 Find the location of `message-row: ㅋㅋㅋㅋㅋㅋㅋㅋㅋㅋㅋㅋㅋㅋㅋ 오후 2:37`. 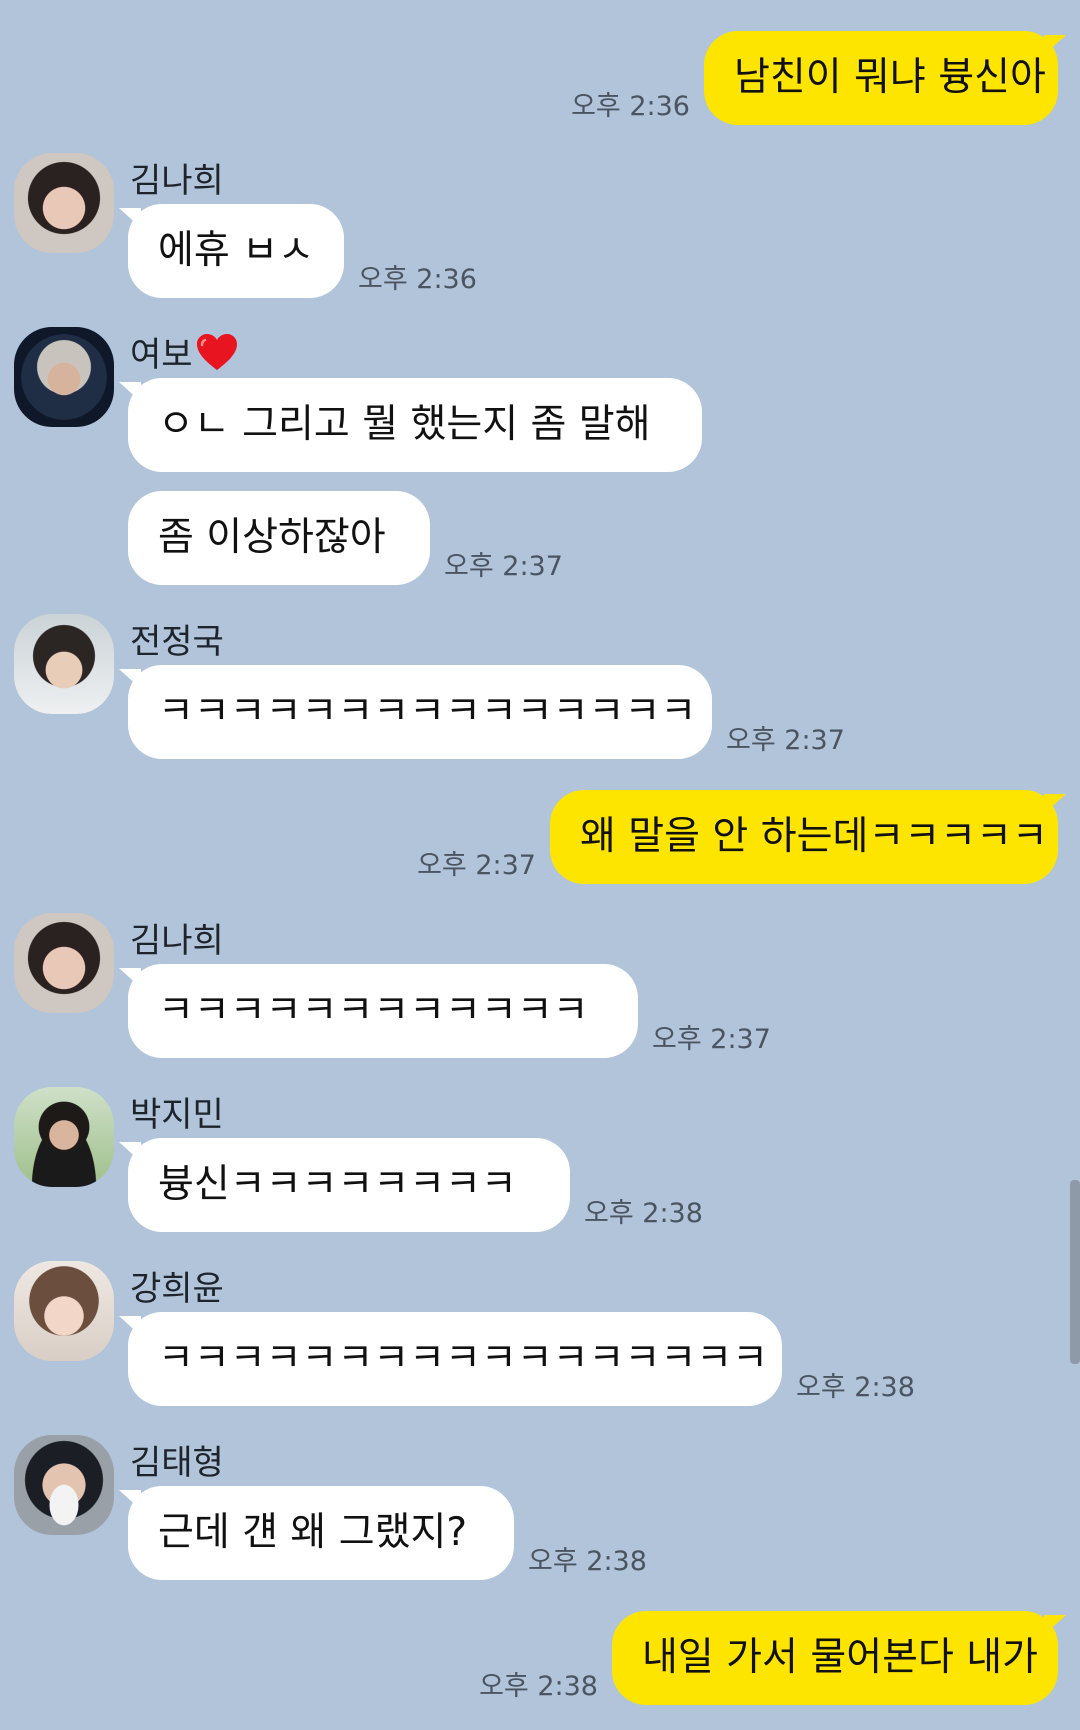

message-row: ㅋㅋㅋㅋㅋㅋㅋㅋㅋㅋㅋㅋㅋㅋㅋ 오후 2:37 is located at coordinates (482, 712).